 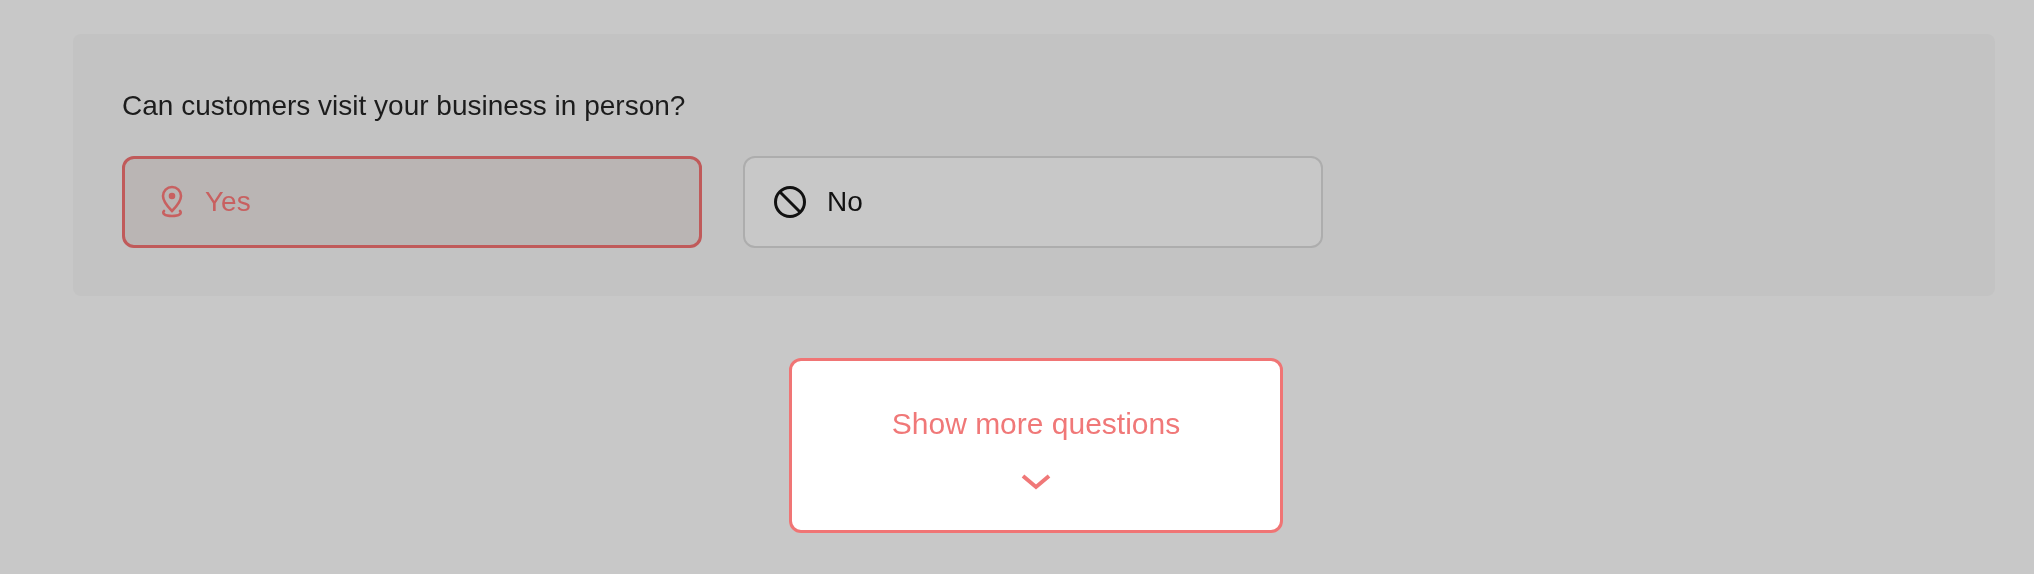 What do you see at coordinates (1033, 202) in the screenshot?
I see `option-button: No` at bounding box center [1033, 202].